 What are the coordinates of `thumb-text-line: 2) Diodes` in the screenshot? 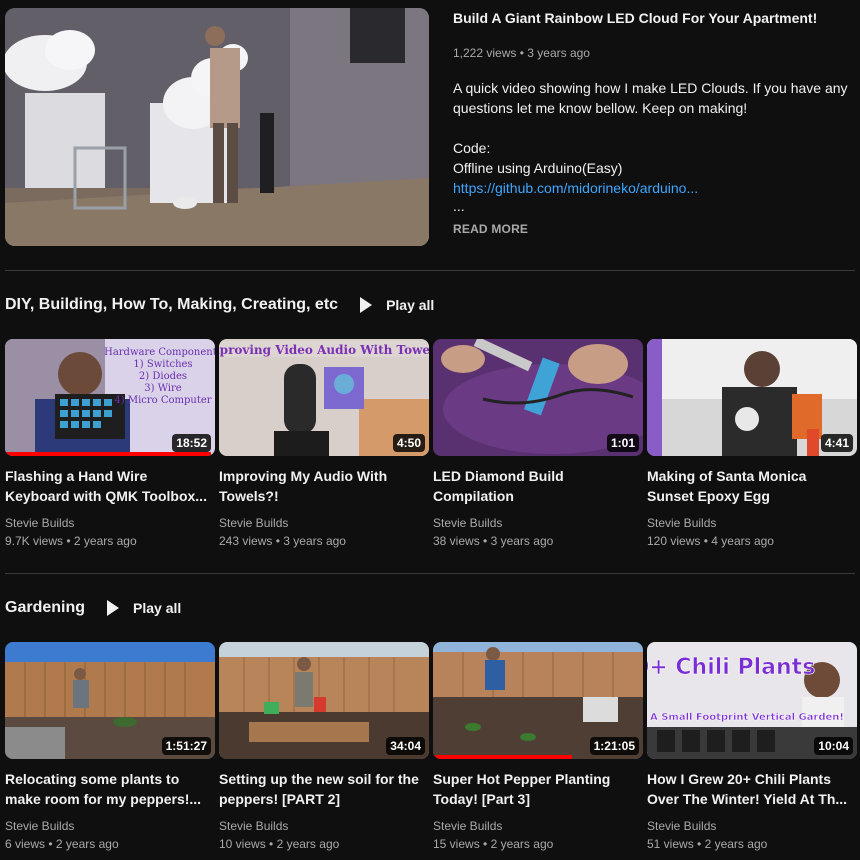 It's located at (163, 376).